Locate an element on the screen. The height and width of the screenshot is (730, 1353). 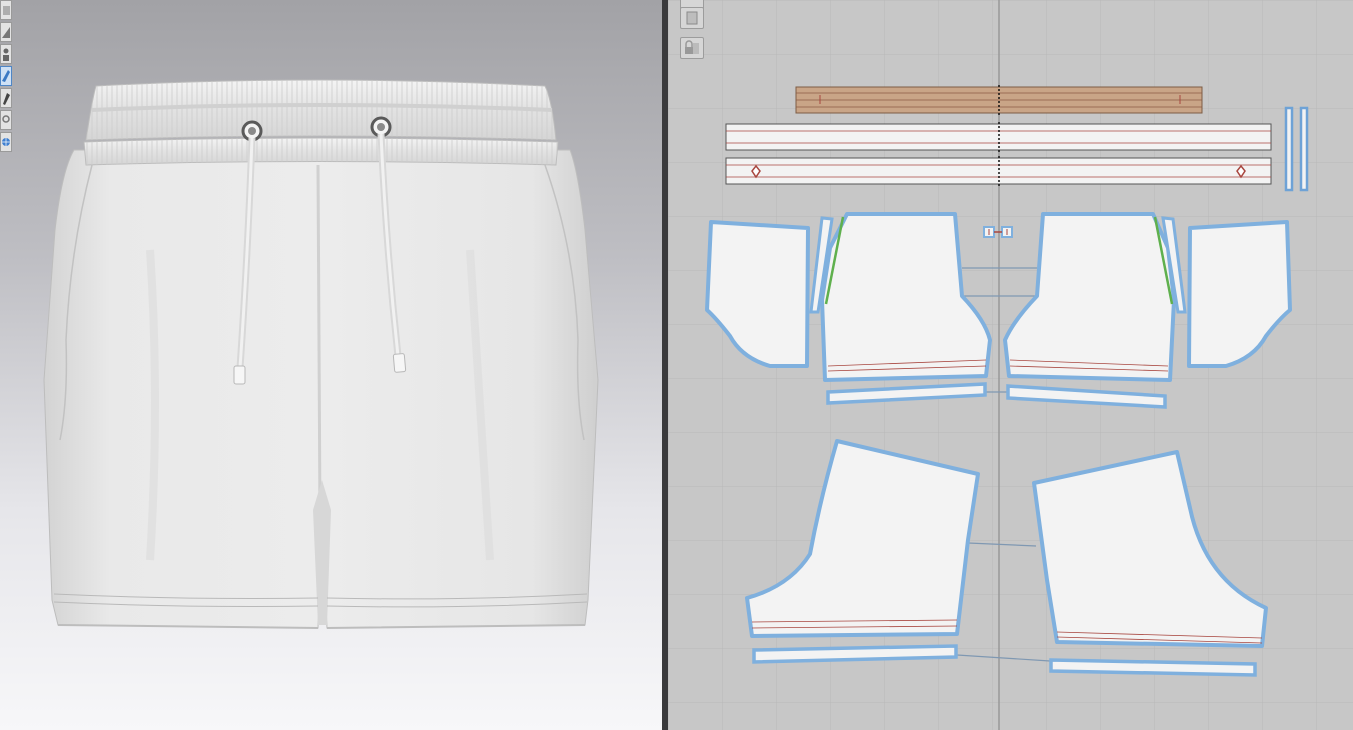
lock-pattern-icon is located at coordinates (692, 48).